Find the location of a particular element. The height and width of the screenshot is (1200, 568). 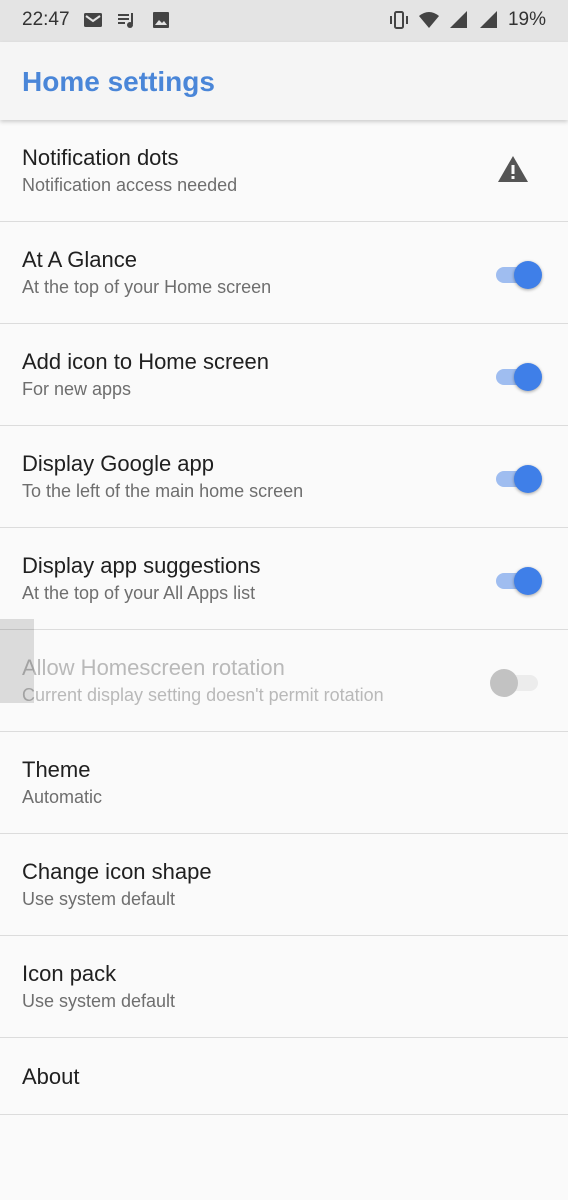

setting-title: About is located at coordinates (51, 1076).